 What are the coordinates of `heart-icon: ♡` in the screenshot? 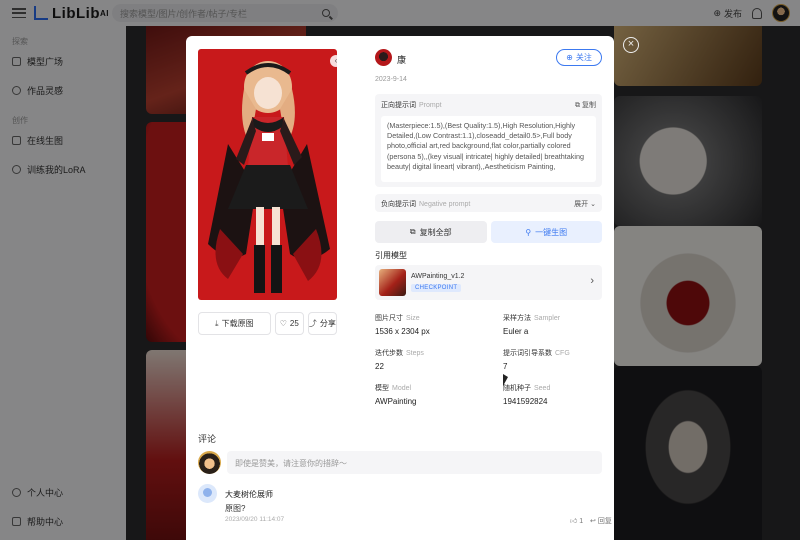 It's located at (283, 323).